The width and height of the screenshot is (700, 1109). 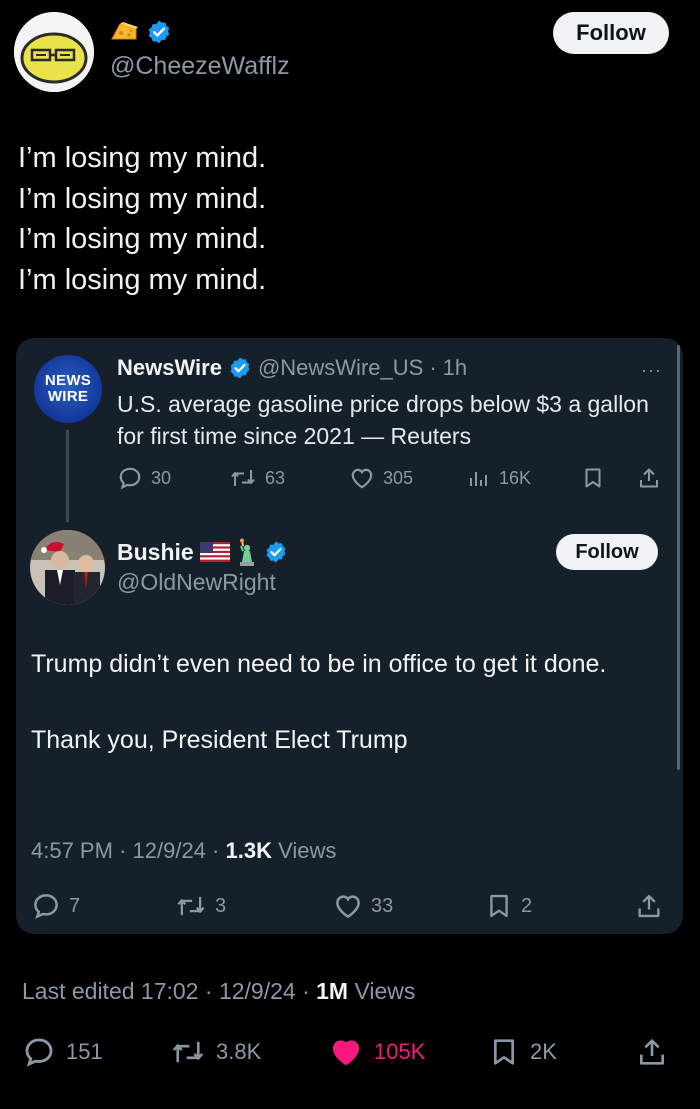 I want to click on bookmark-button: 2, so click(x=508, y=906).